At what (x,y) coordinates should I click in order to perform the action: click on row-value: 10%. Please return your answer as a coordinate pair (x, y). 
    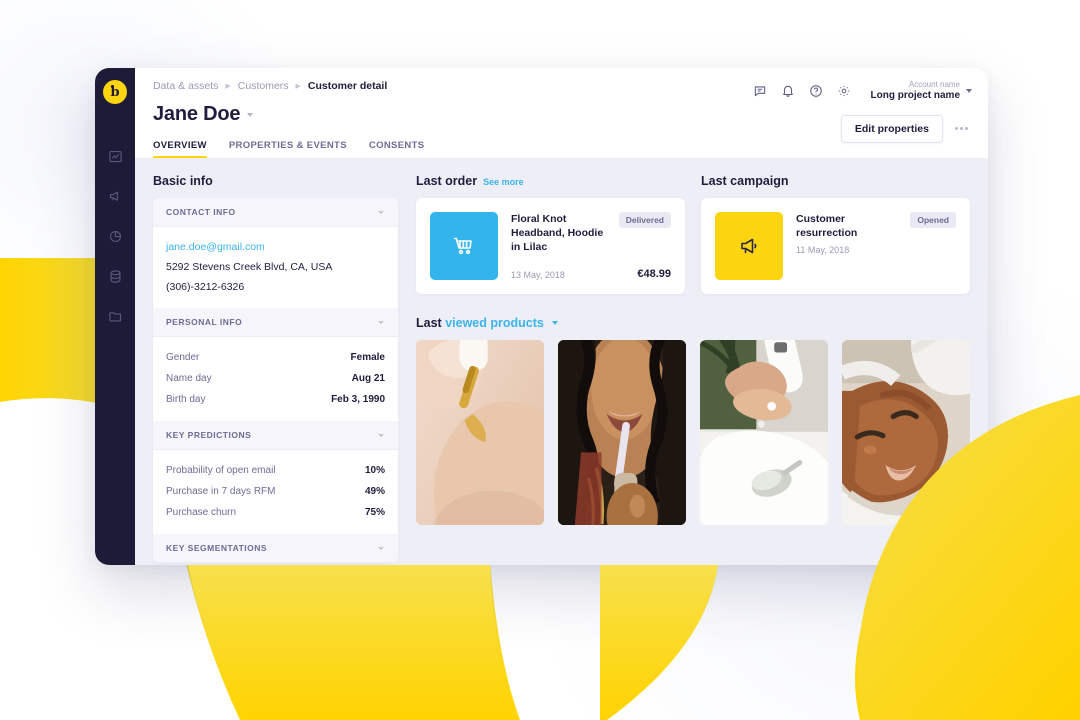
    Looking at the image, I should click on (374, 470).